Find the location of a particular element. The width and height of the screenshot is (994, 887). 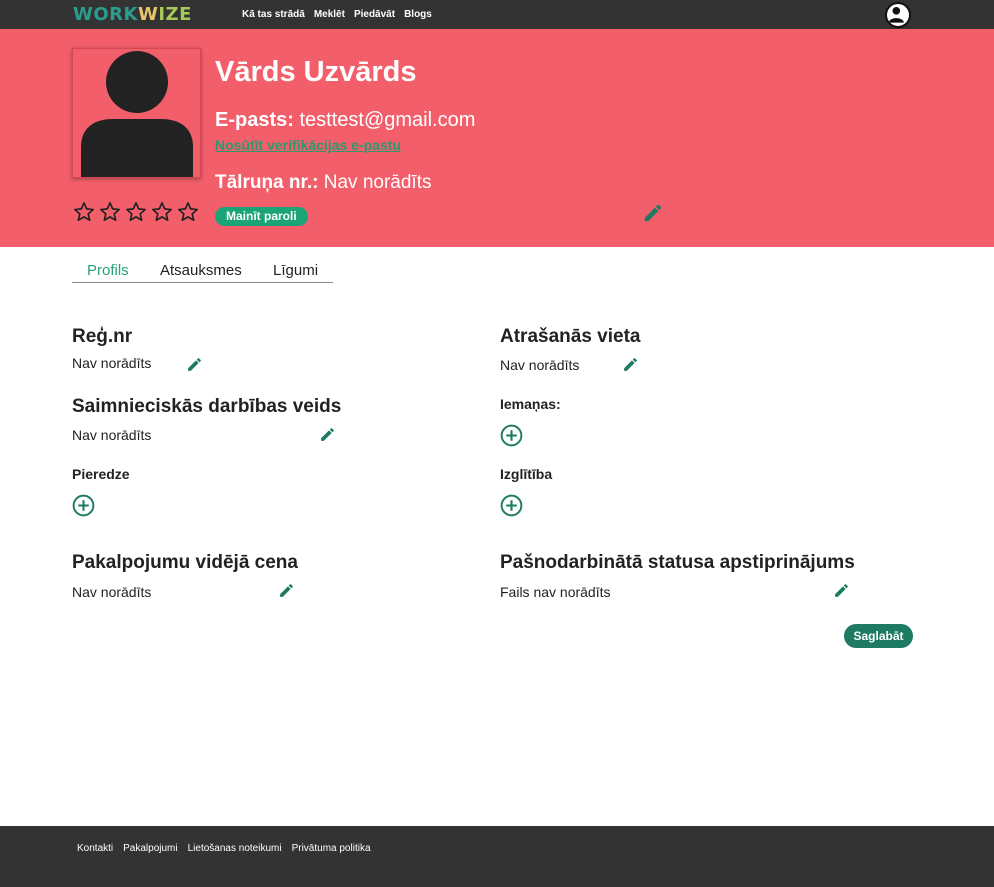

nav-link-offer: Piedāvāt is located at coordinates (374, 15).